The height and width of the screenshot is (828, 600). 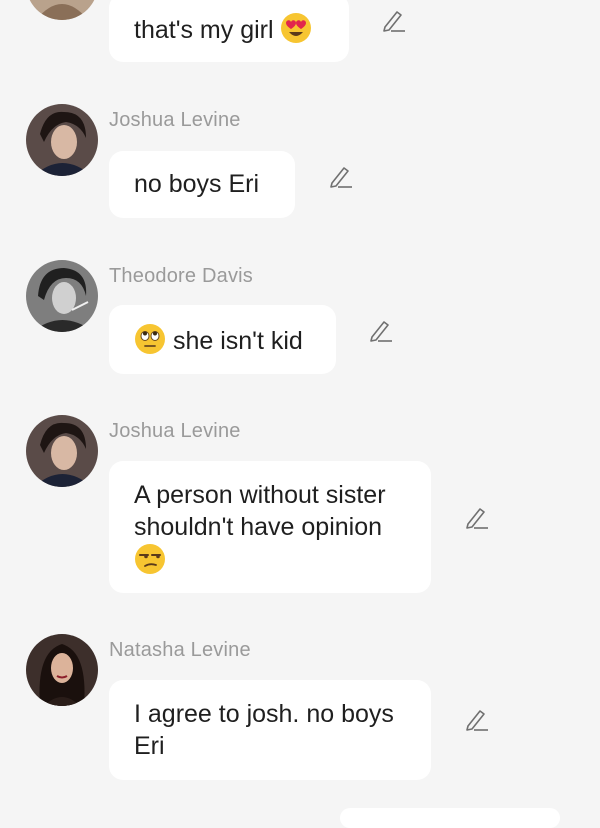 What do you see at coordinates (264, 714) in the screenshot?
I see `message-text-line: I agree to josh. no boys` at bounding box center [264, 714].